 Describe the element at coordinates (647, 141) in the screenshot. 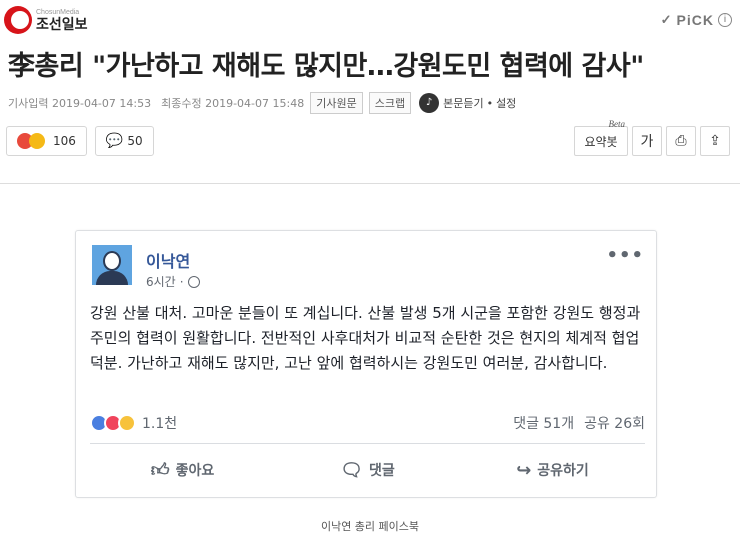

I see `font-size-button: 가` at that location.